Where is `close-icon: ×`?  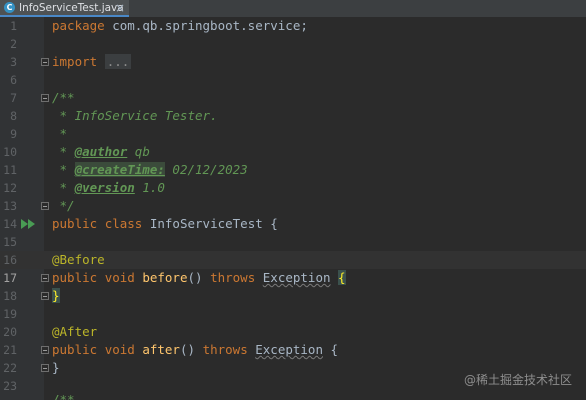 close-icon: × is located at coordinates (120, 8).